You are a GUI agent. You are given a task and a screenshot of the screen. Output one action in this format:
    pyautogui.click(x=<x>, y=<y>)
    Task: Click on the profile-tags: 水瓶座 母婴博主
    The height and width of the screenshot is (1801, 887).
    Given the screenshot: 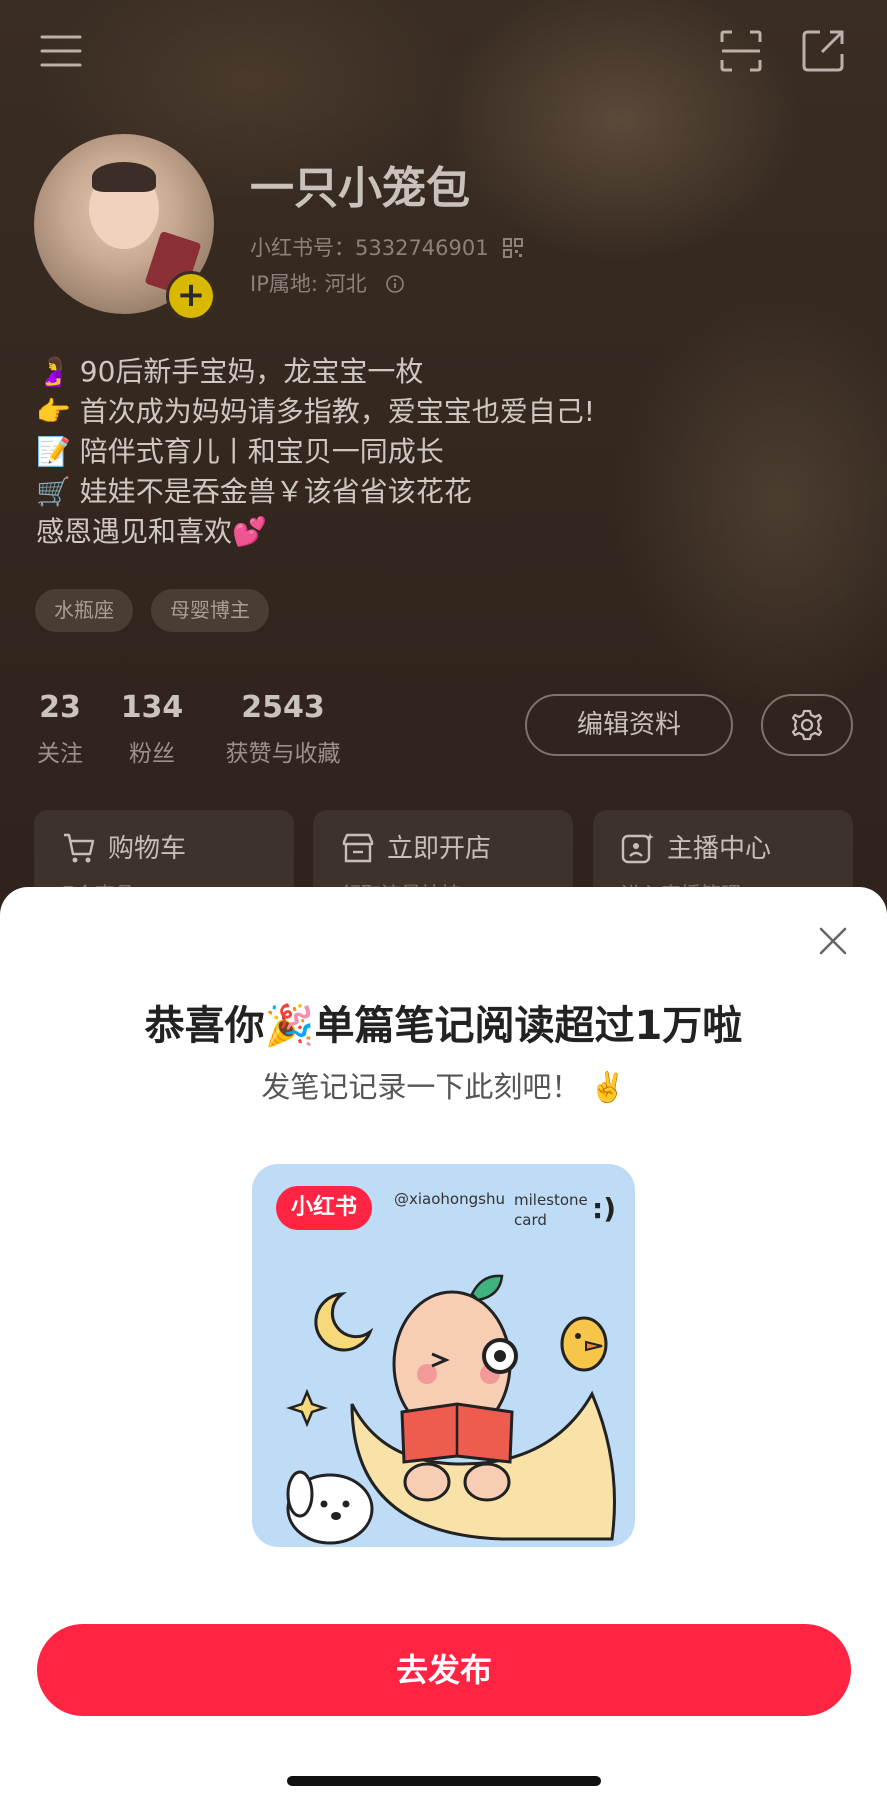 What is the action you would take?
    pyautogui.click(x=152, y=610)
    